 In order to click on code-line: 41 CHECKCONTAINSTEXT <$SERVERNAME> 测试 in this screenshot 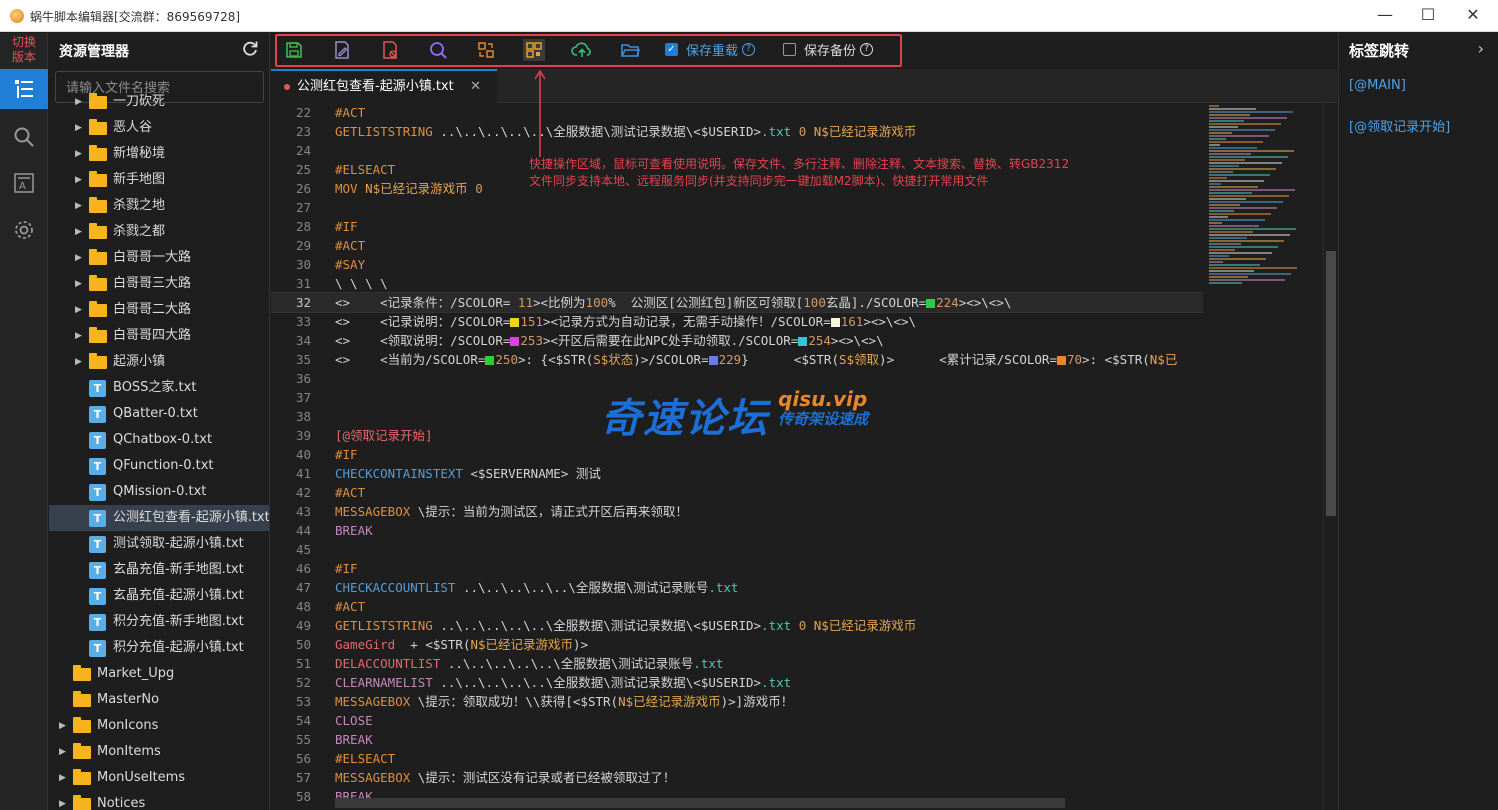, I will do `click(737, 473)`.